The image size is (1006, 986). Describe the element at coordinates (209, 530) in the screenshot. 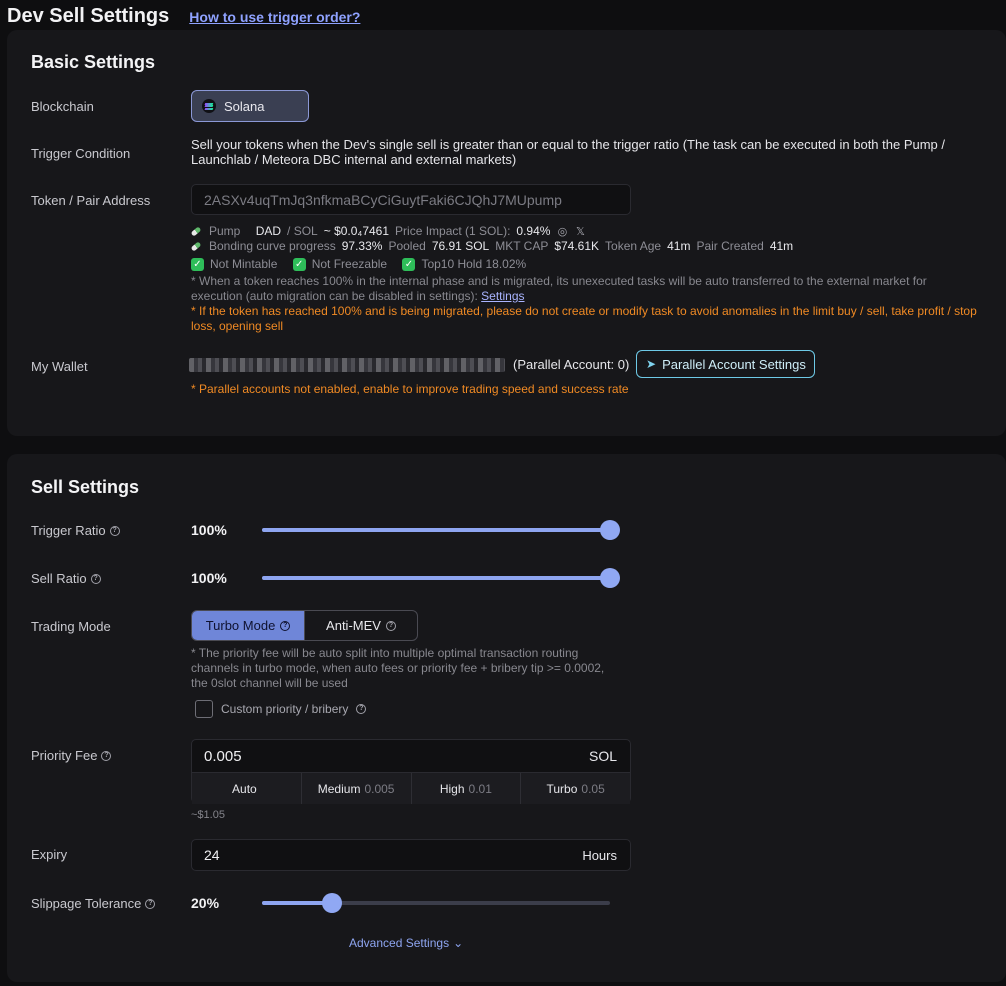

I see `trigger-ratio-value: 100%` at that location.